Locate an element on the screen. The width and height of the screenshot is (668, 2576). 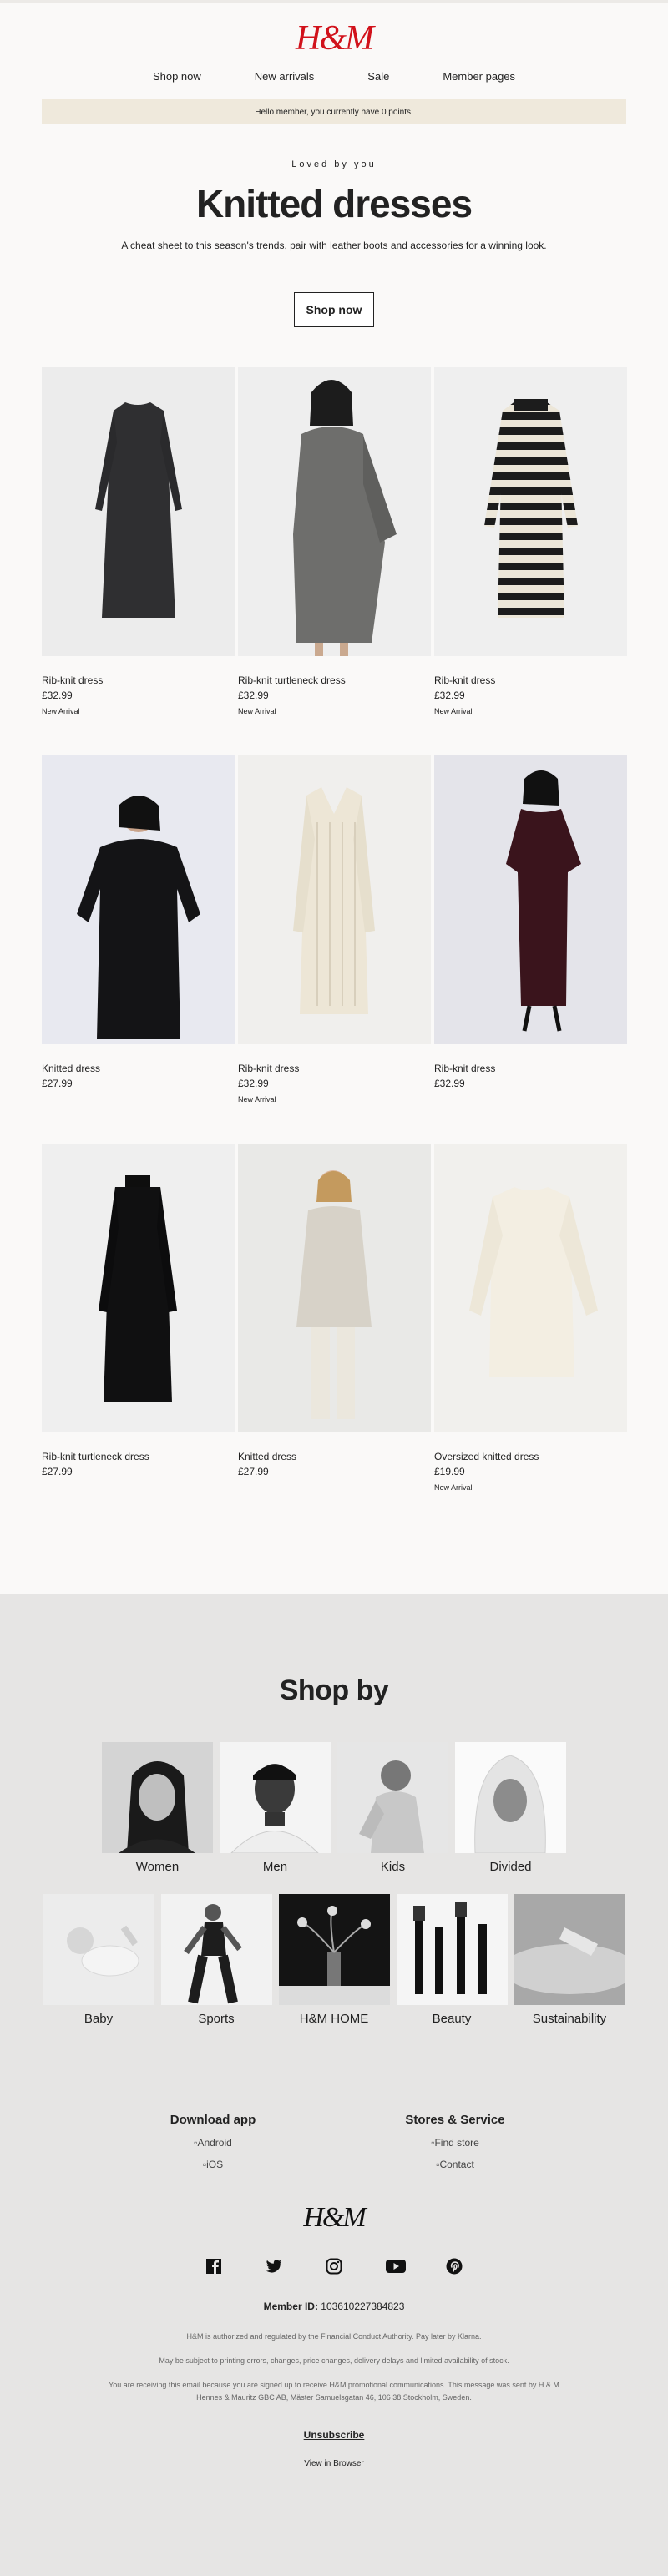
view-in-browser-link: View in Browser is located at coordinates (334, 2463).